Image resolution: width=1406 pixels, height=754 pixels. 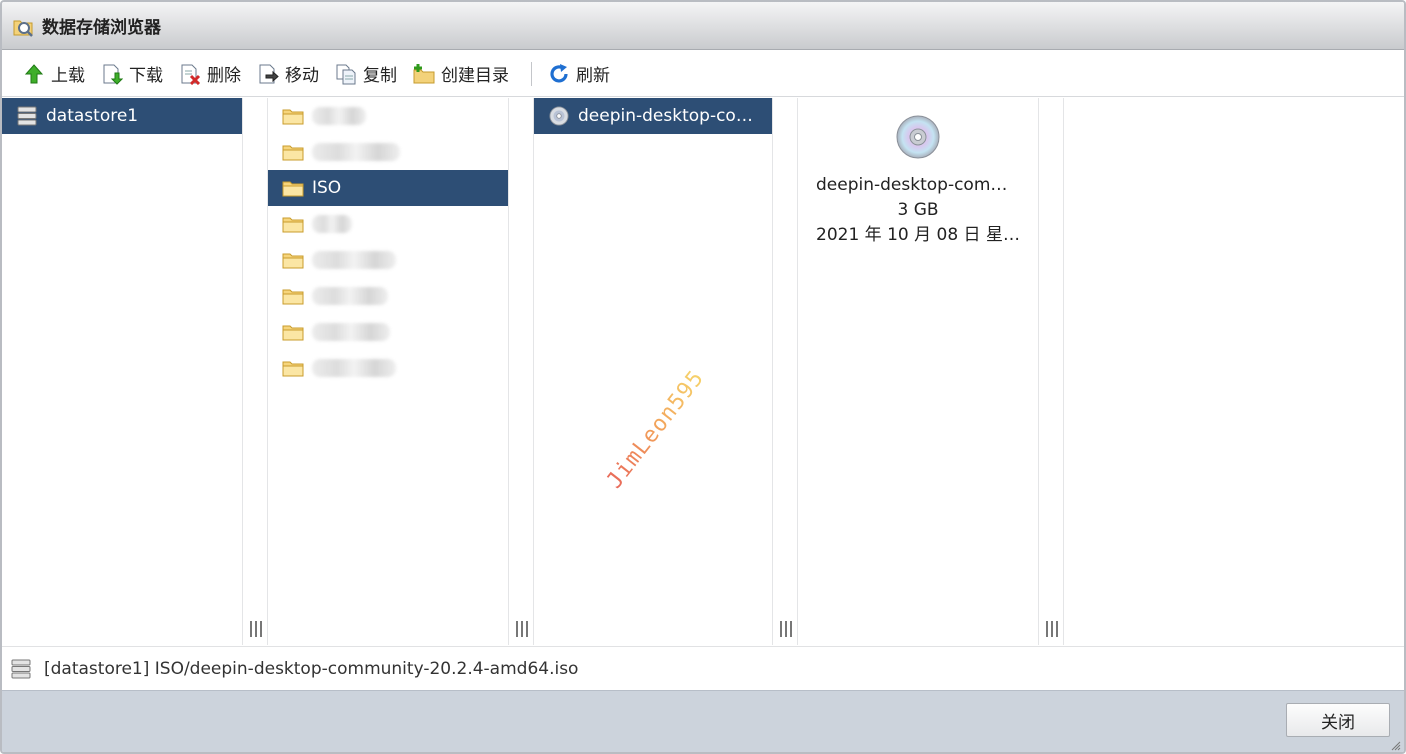 What do you see at coordinates (424, 73) in the screenshot?
I see `new-folder-icon` at bounding box center [424, 73].